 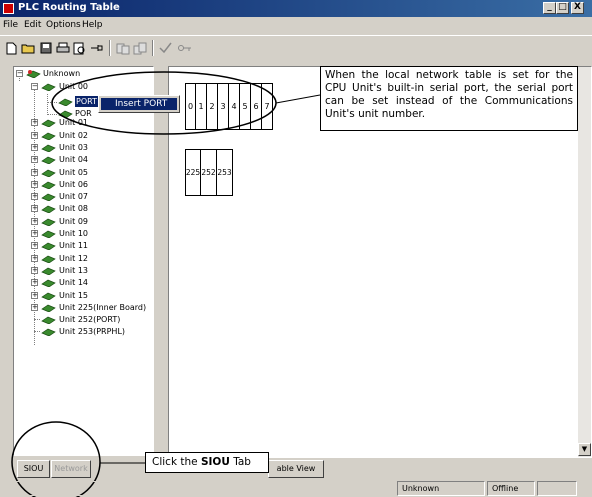 What do you see at coordinates (73, 135) in the screenshot?
I see `tree-unit-label: Unit 02` at bounding box center [73, 135].